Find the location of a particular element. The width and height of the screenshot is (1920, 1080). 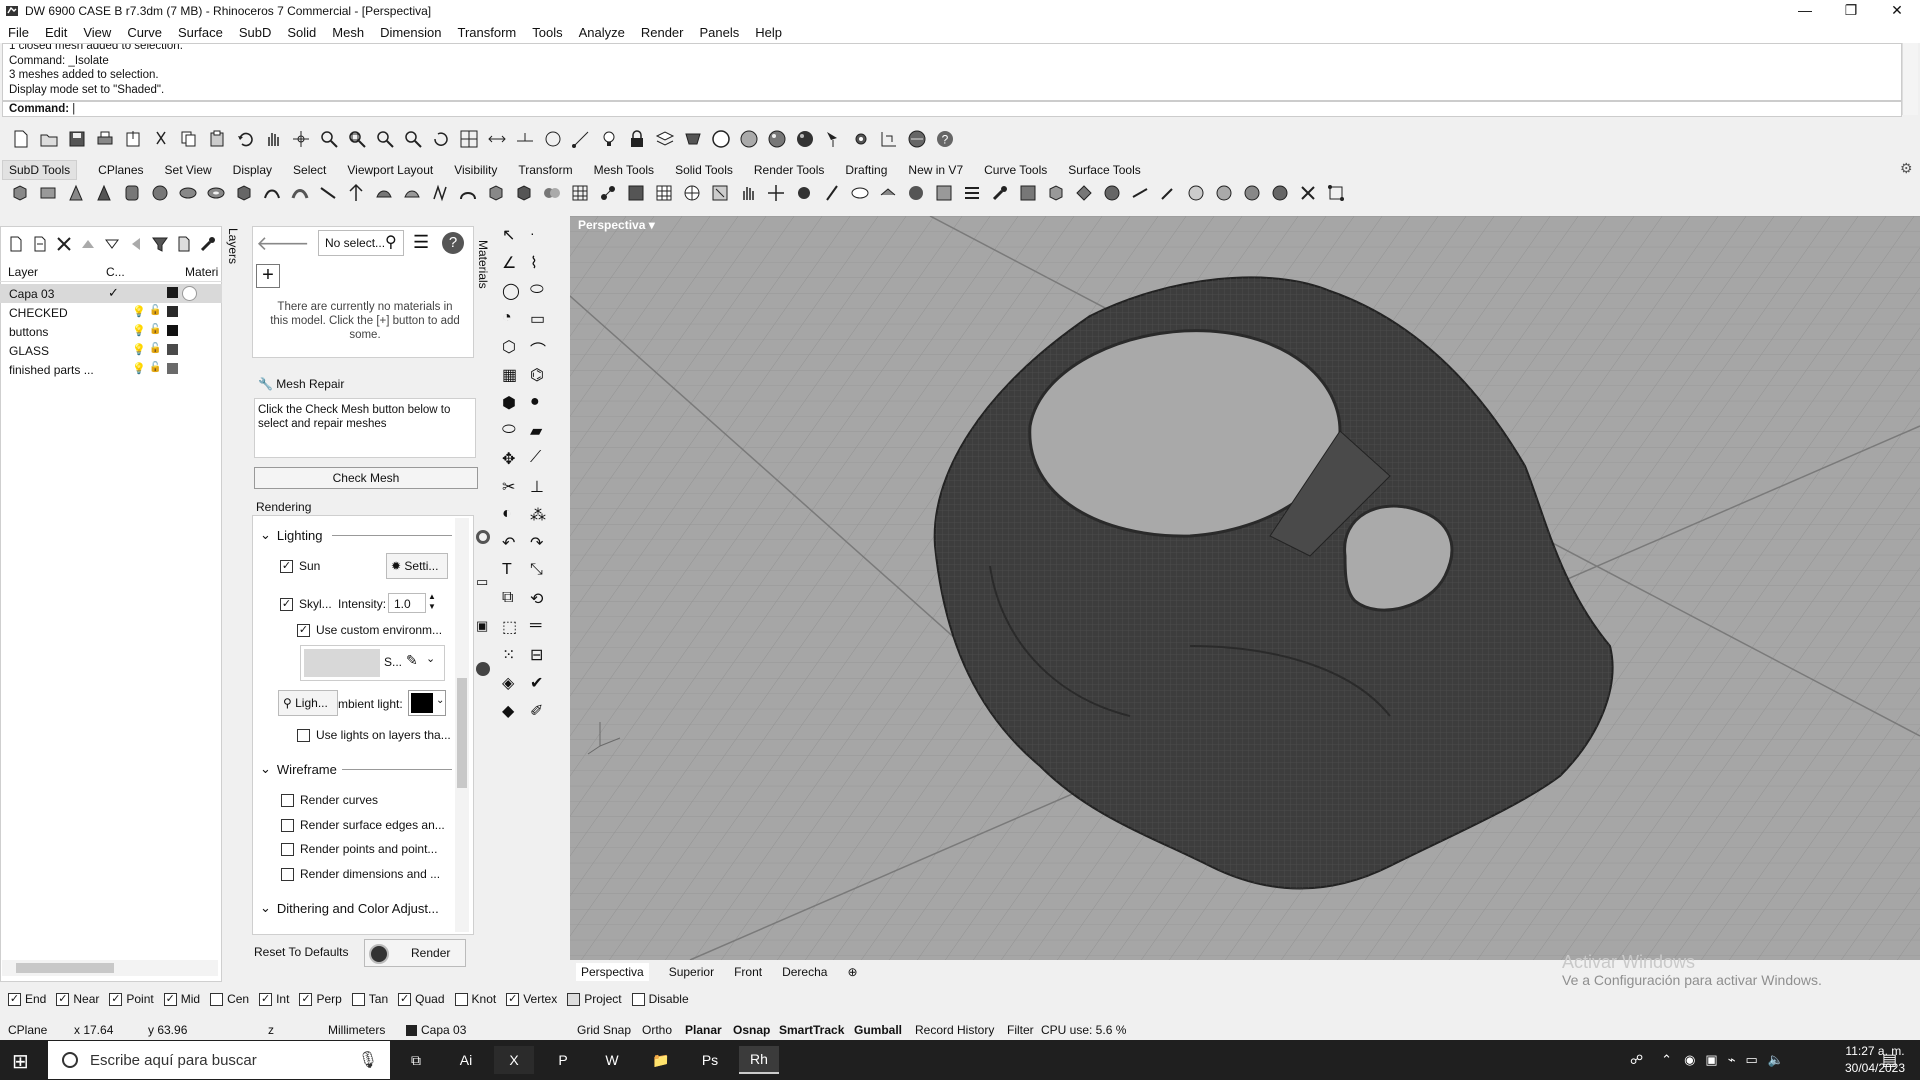

subd-box2-icon is located at coordinates (496, 193).